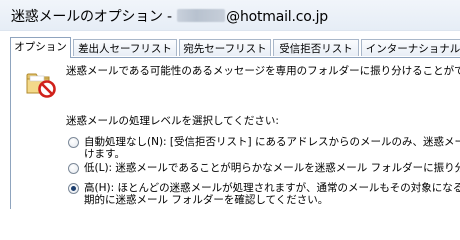 The width and height of the screenshot is (460, 240). I want to click on radio-label-continued: けます。, so click(104, 154).